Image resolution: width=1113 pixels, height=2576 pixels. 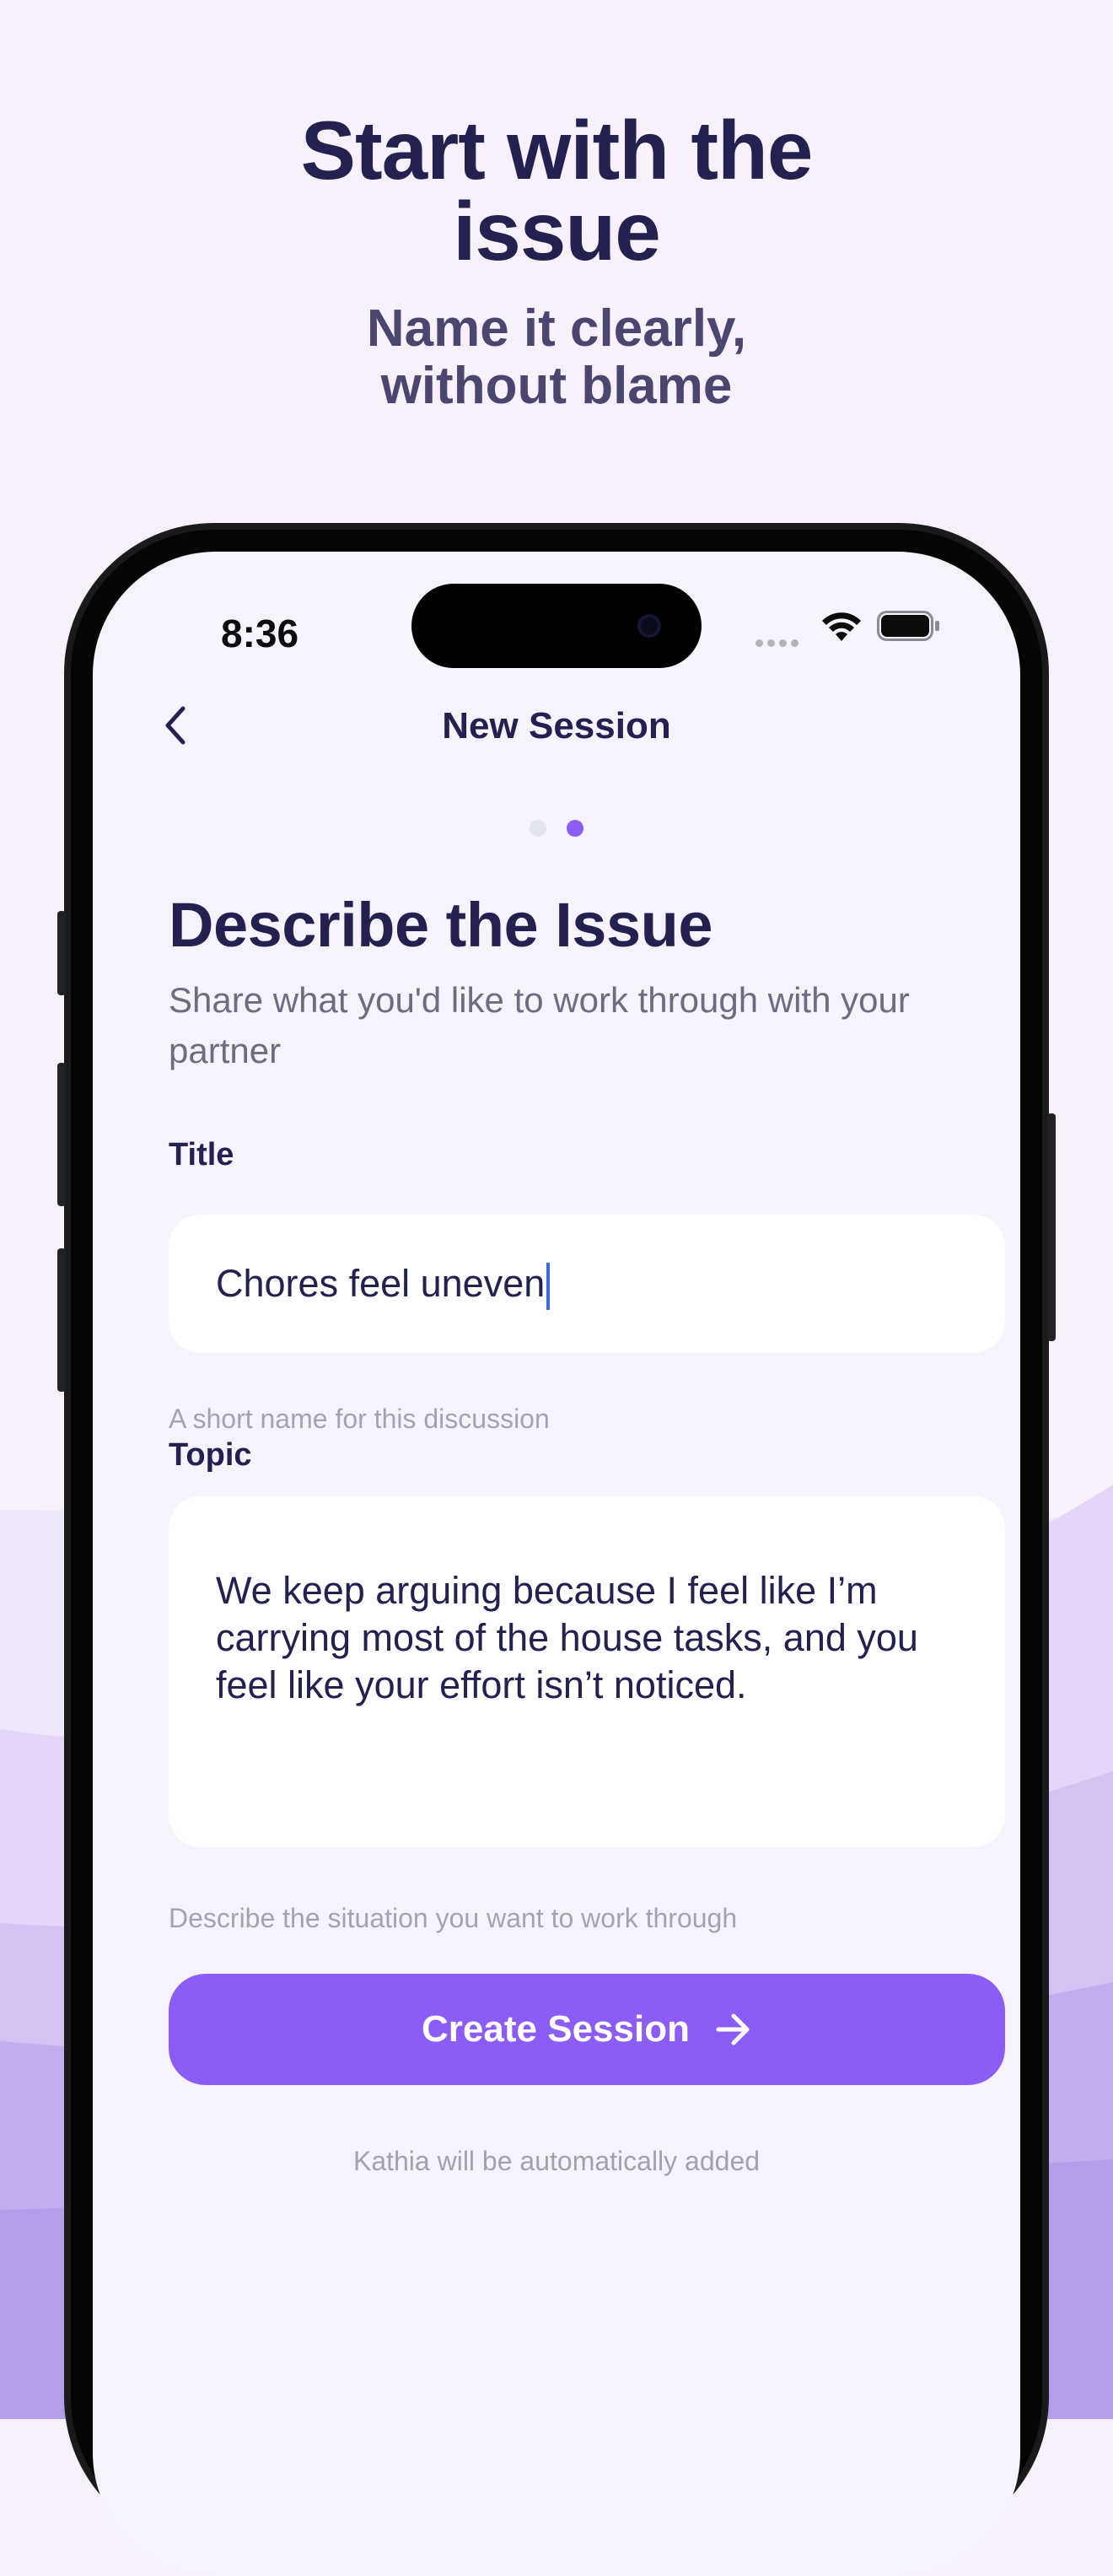 What do you see at coordinates (381, 1283) in the screenshot?
I see `title-input-text: Chores feel uneven` at bounding box center [381, 1283].